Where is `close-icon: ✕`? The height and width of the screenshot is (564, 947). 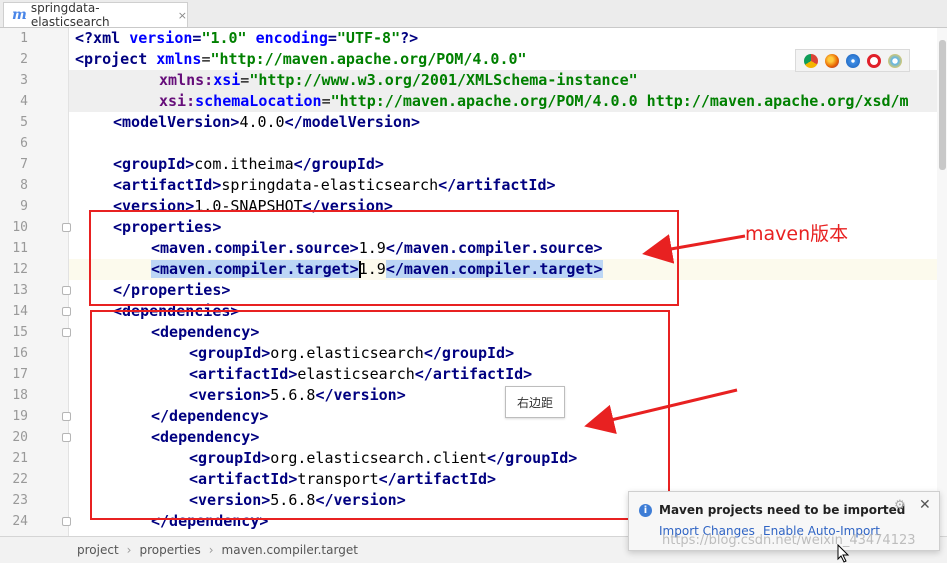 close-icon: ✕ is located at coordinates (925, 505).